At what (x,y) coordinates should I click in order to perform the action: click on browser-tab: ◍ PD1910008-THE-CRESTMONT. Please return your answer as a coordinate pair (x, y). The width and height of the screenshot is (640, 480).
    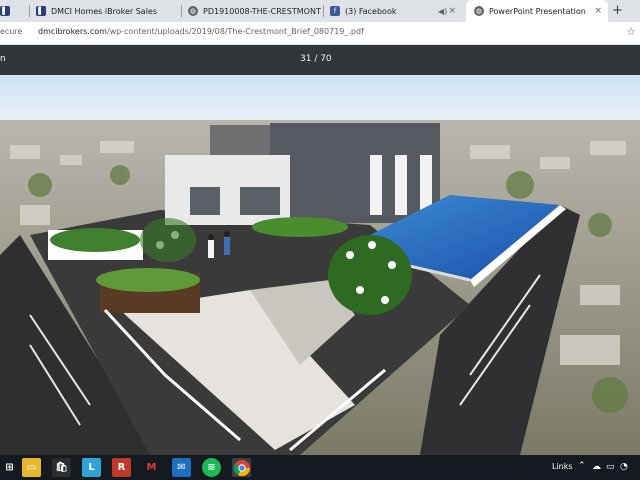
    Looking at the image, I should click on (256, 11).